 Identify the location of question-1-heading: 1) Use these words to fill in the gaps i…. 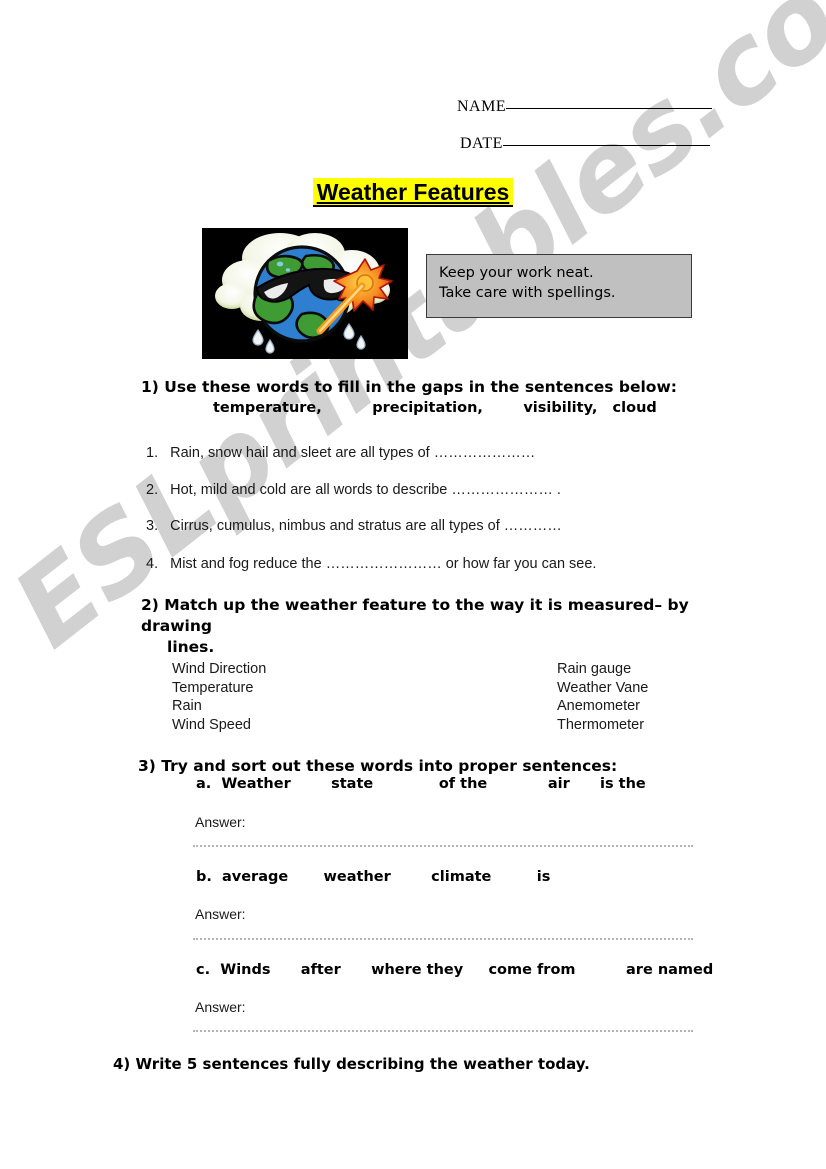
(409, 387).